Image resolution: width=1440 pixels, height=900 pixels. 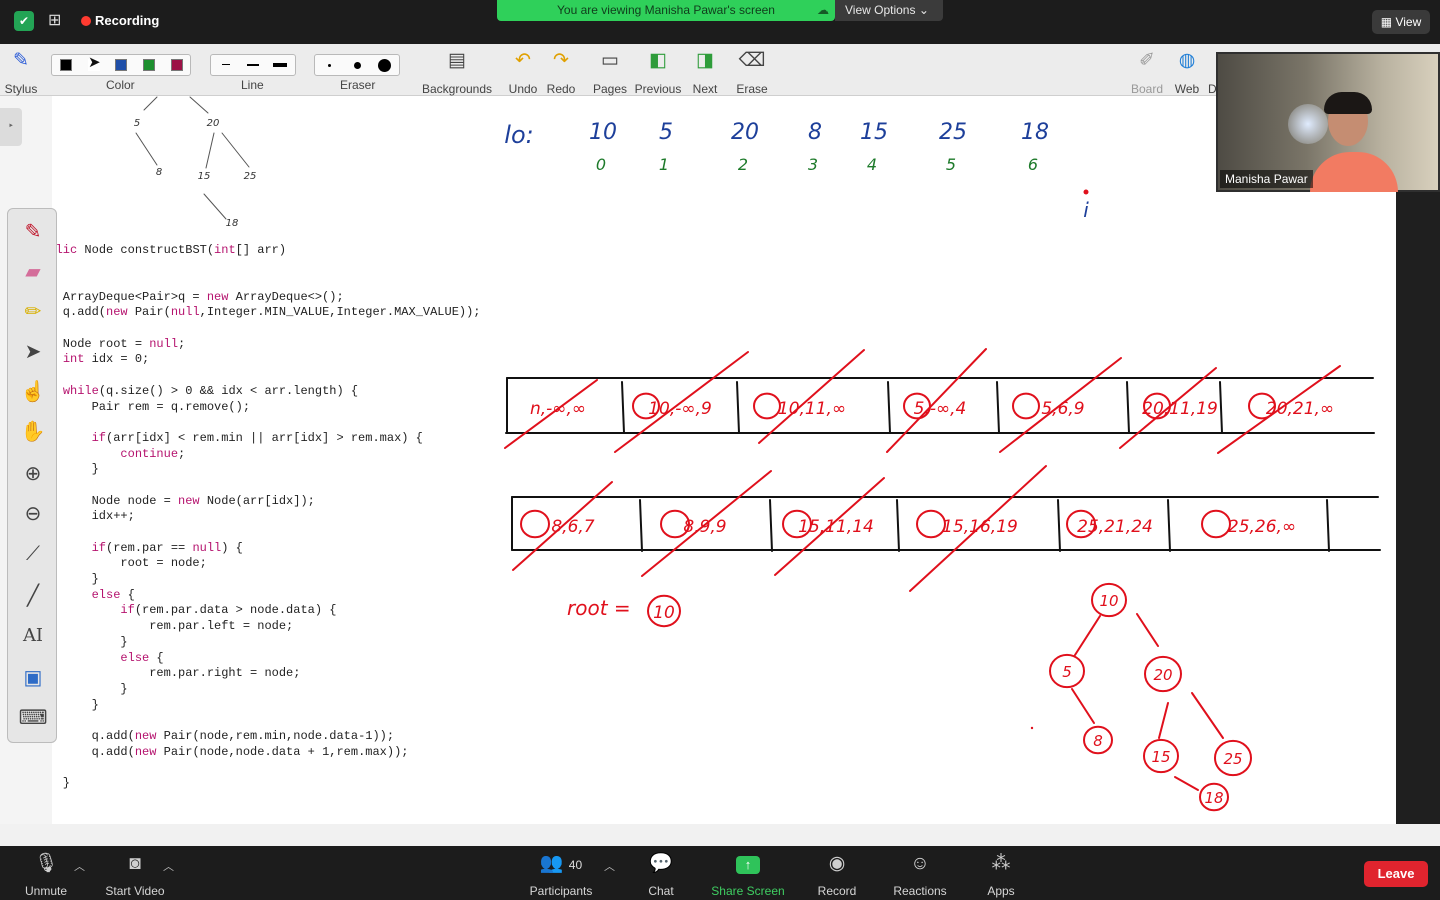 What do you see at coordinates (46, 863) in the screenshot?
I see `muted-mic-icon: 🎙` at bounding box center [46, 863].